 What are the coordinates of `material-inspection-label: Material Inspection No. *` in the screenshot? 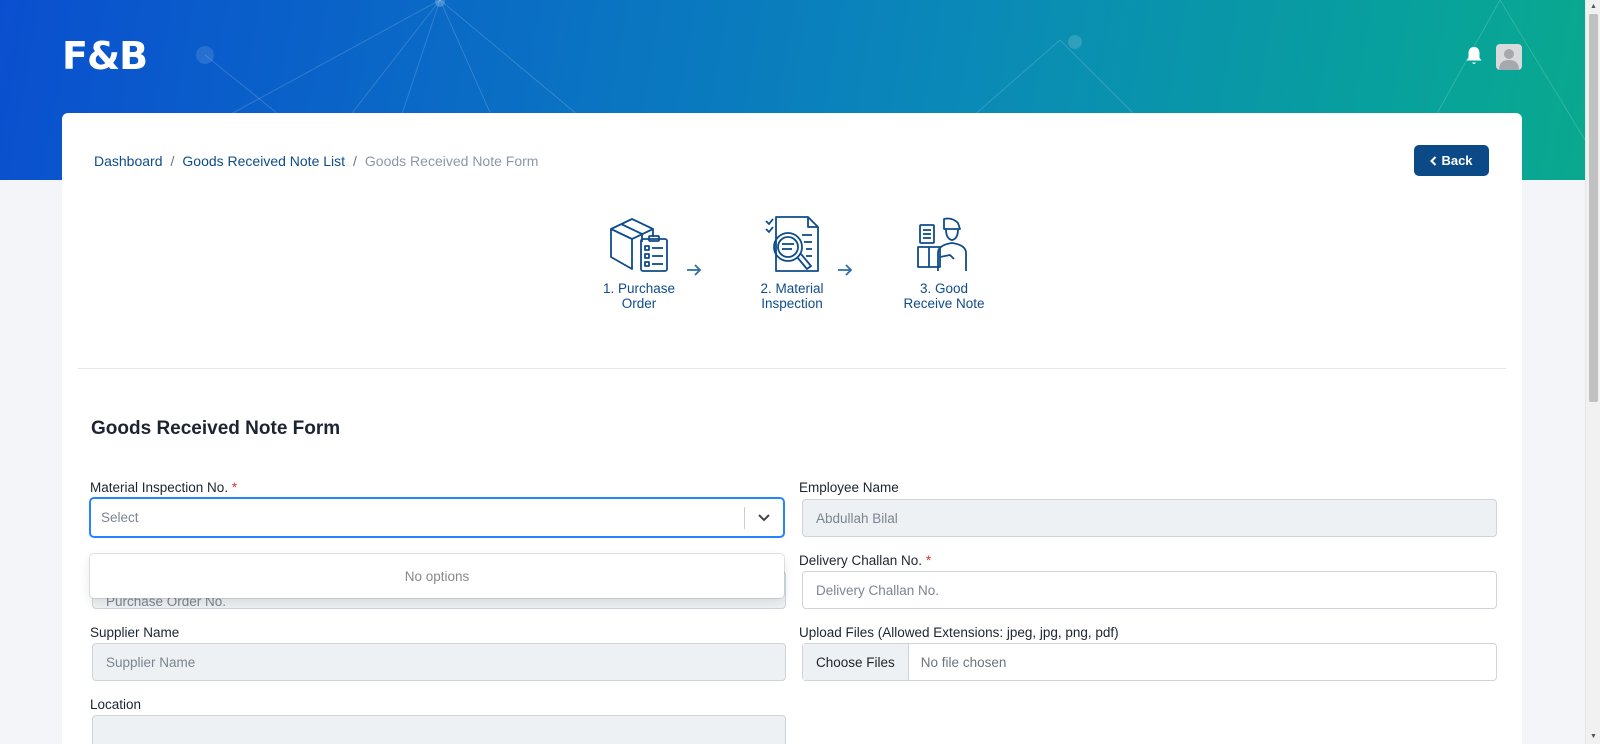 It's located at (163, 487).